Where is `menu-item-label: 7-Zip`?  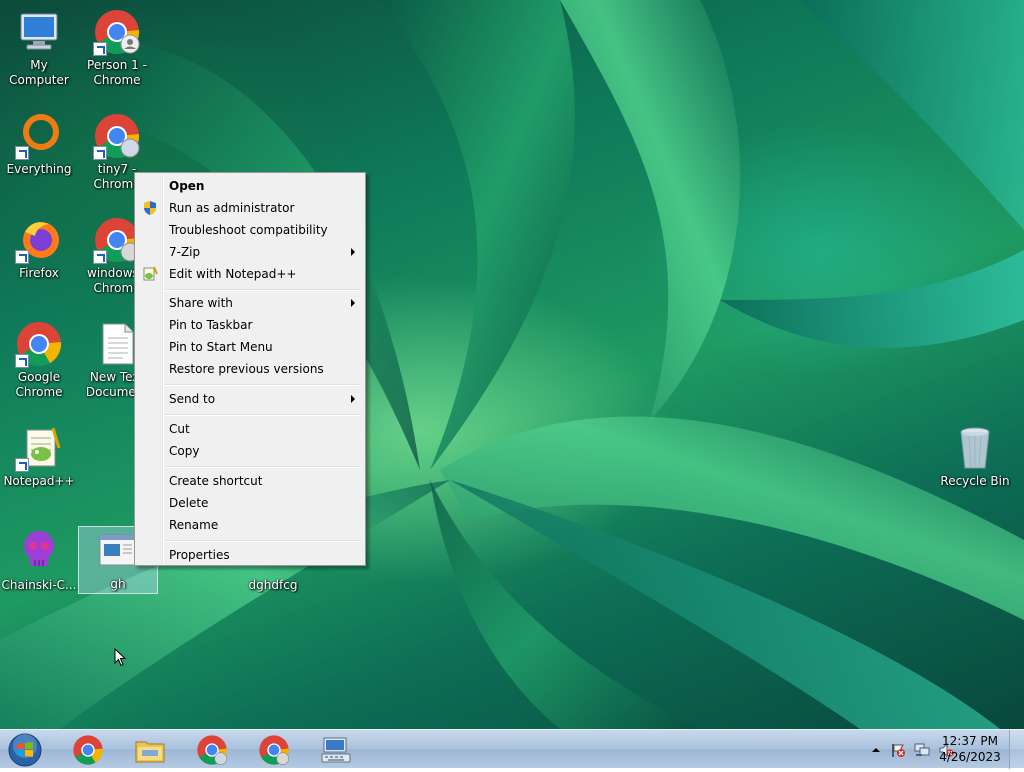
menu-item-label: 7-Zip is located at coordinates (185, 252).